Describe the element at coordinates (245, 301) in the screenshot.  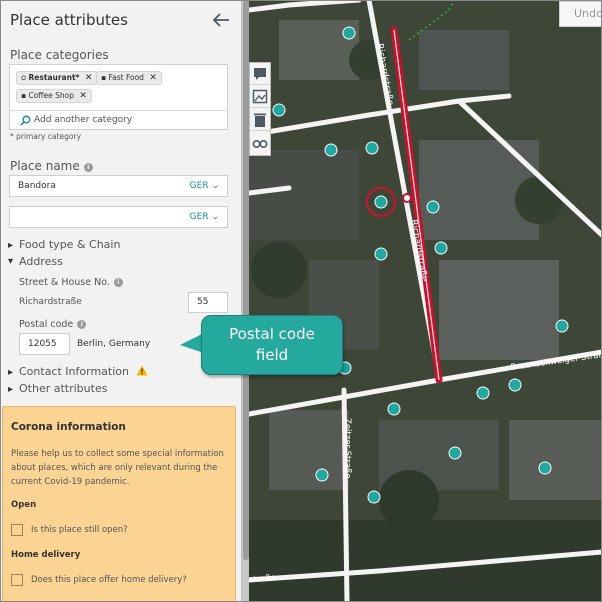
I see `panel-scrollbar` at that location.